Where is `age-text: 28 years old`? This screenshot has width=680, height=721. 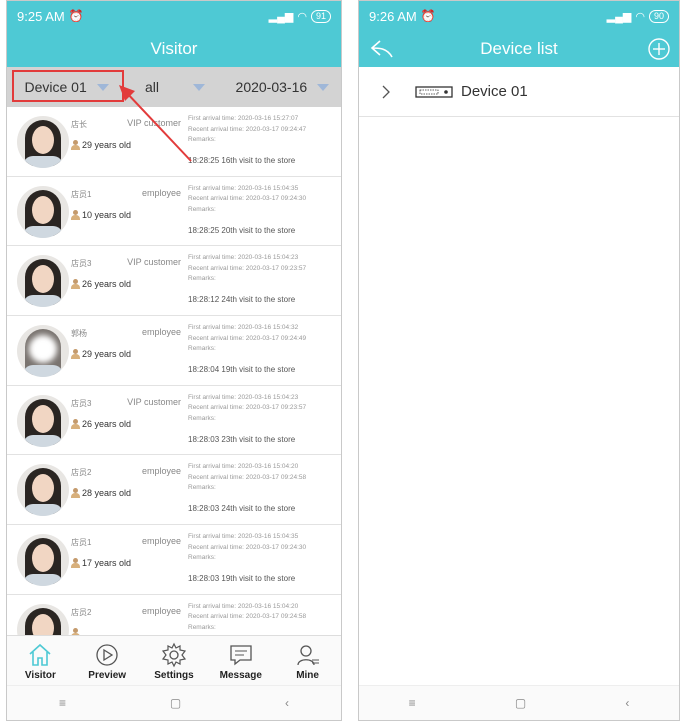
age-text: 28 years old is located at coordinates (107, 493).